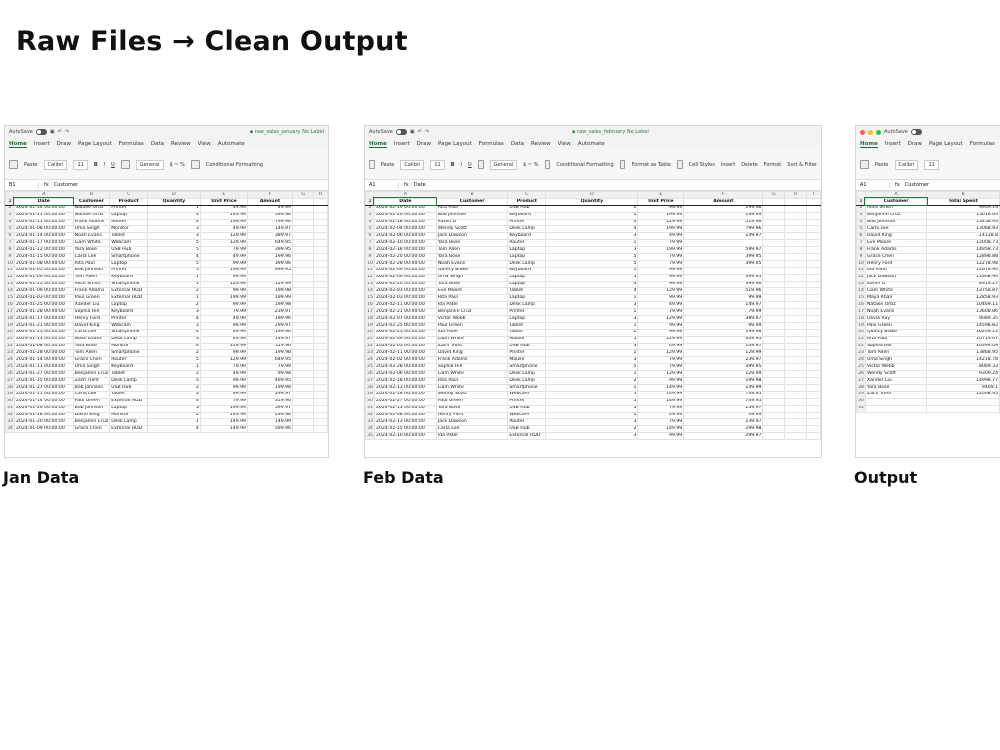  What do you see at coordinates (723, 387) in the screenshot?
I see `cell: 149.99` at bounding box center [723, 387].